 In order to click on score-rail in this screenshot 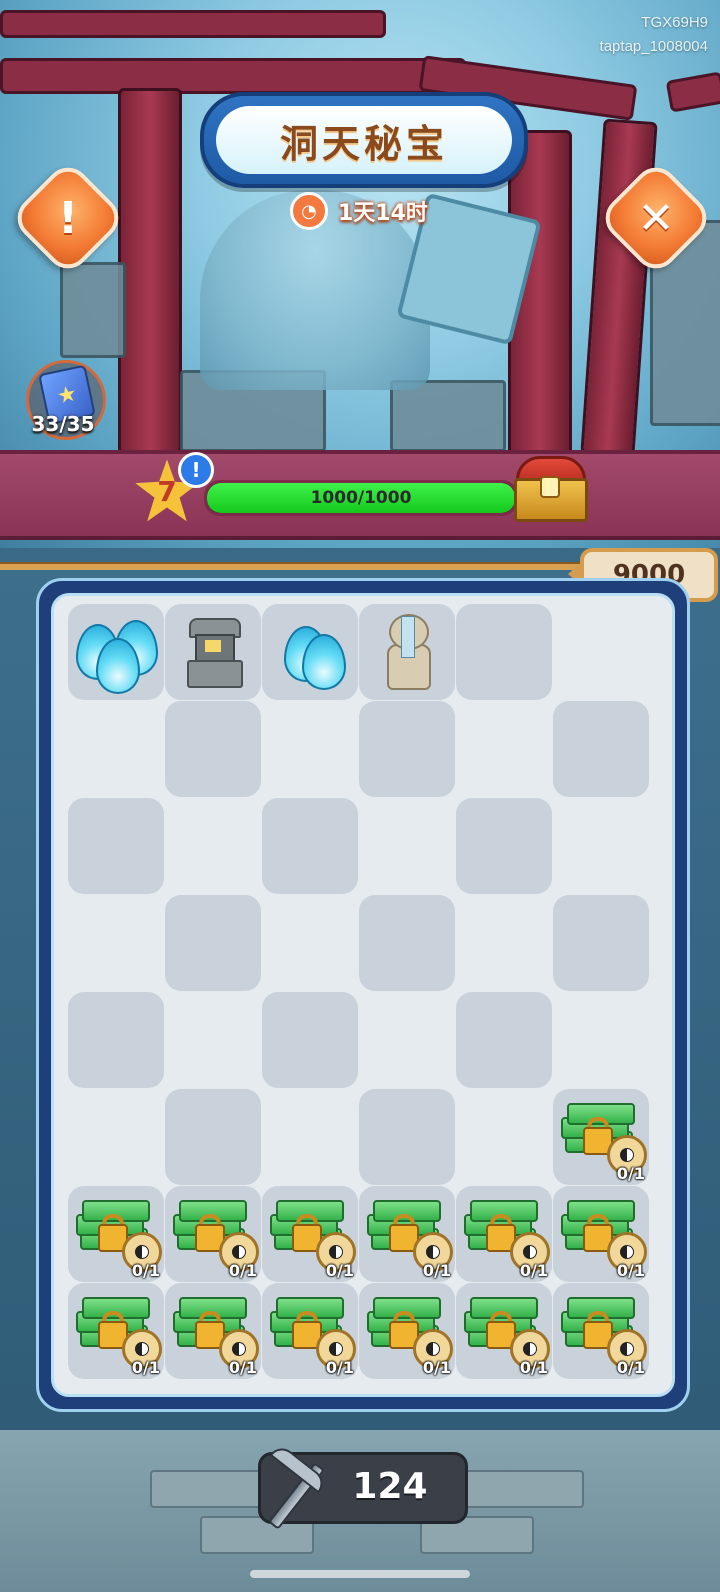, I will do `click(290, 566)`.